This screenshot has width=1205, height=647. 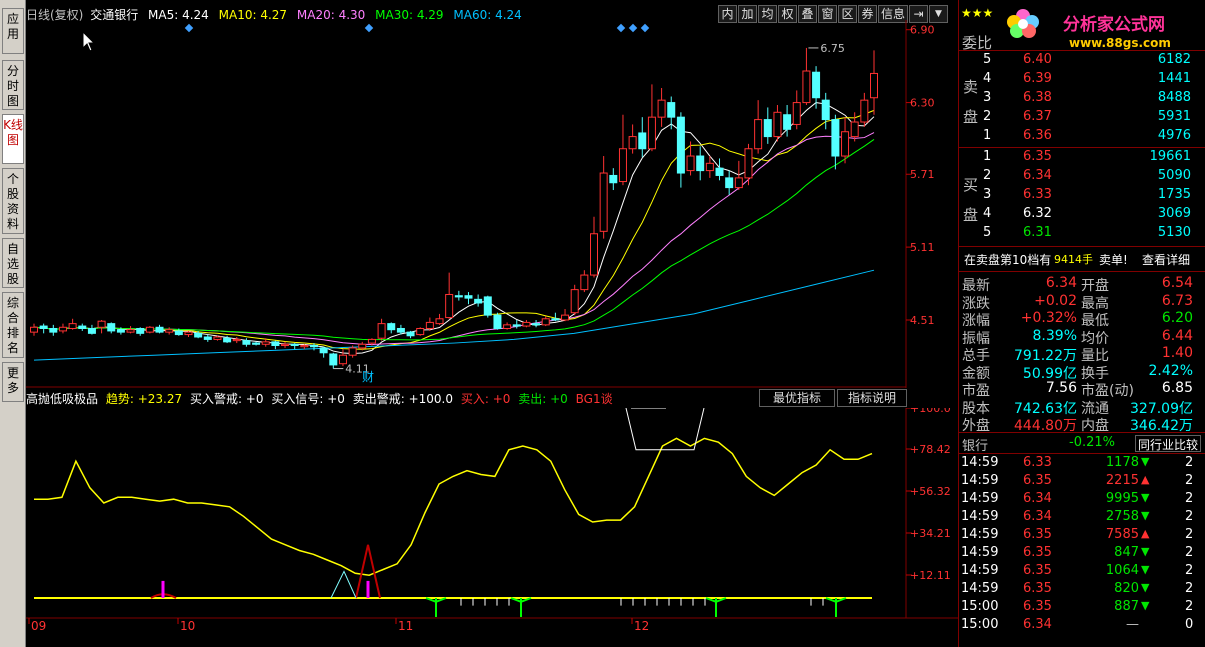 What do you see at coordinates (1079, 137) in the screenshot?
I see `sell-order-row: 1 6.36 4976` at bounding box center [1079, 137].